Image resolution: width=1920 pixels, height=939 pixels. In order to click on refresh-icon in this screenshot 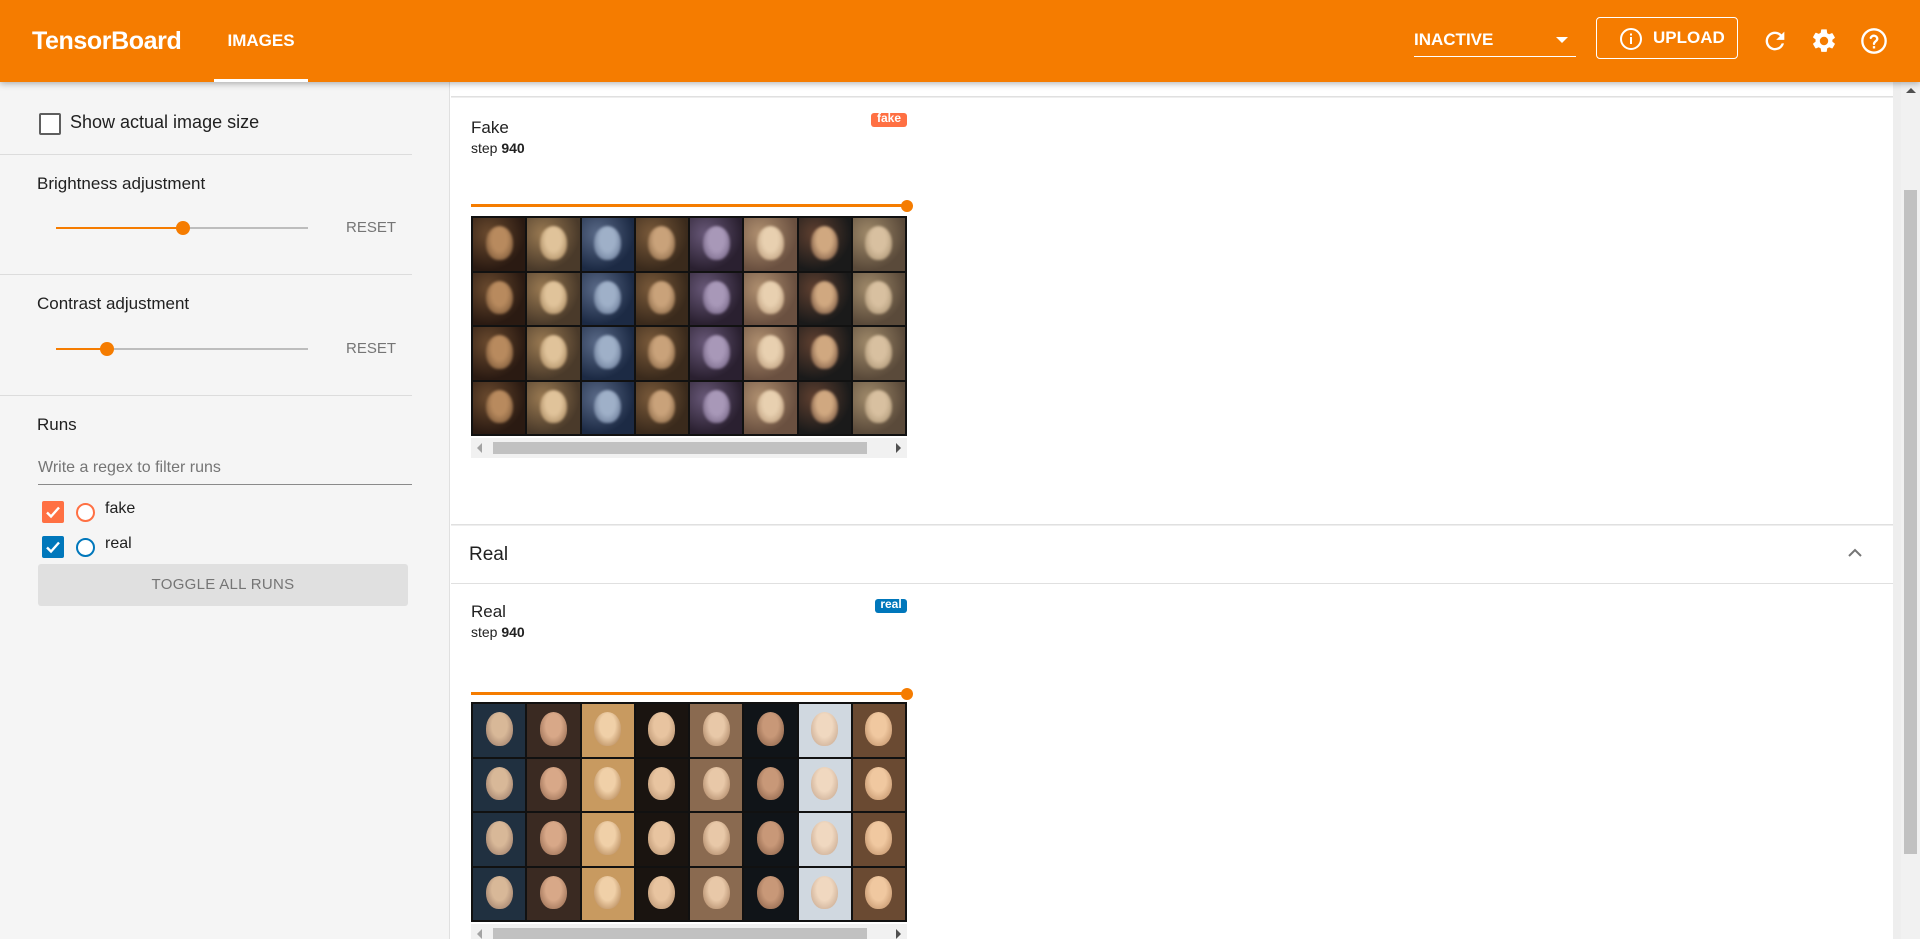, I will do `click(1775, 41)`.